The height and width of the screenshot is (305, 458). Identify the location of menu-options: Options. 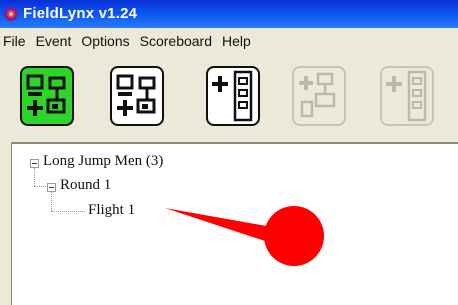
(105, 41).